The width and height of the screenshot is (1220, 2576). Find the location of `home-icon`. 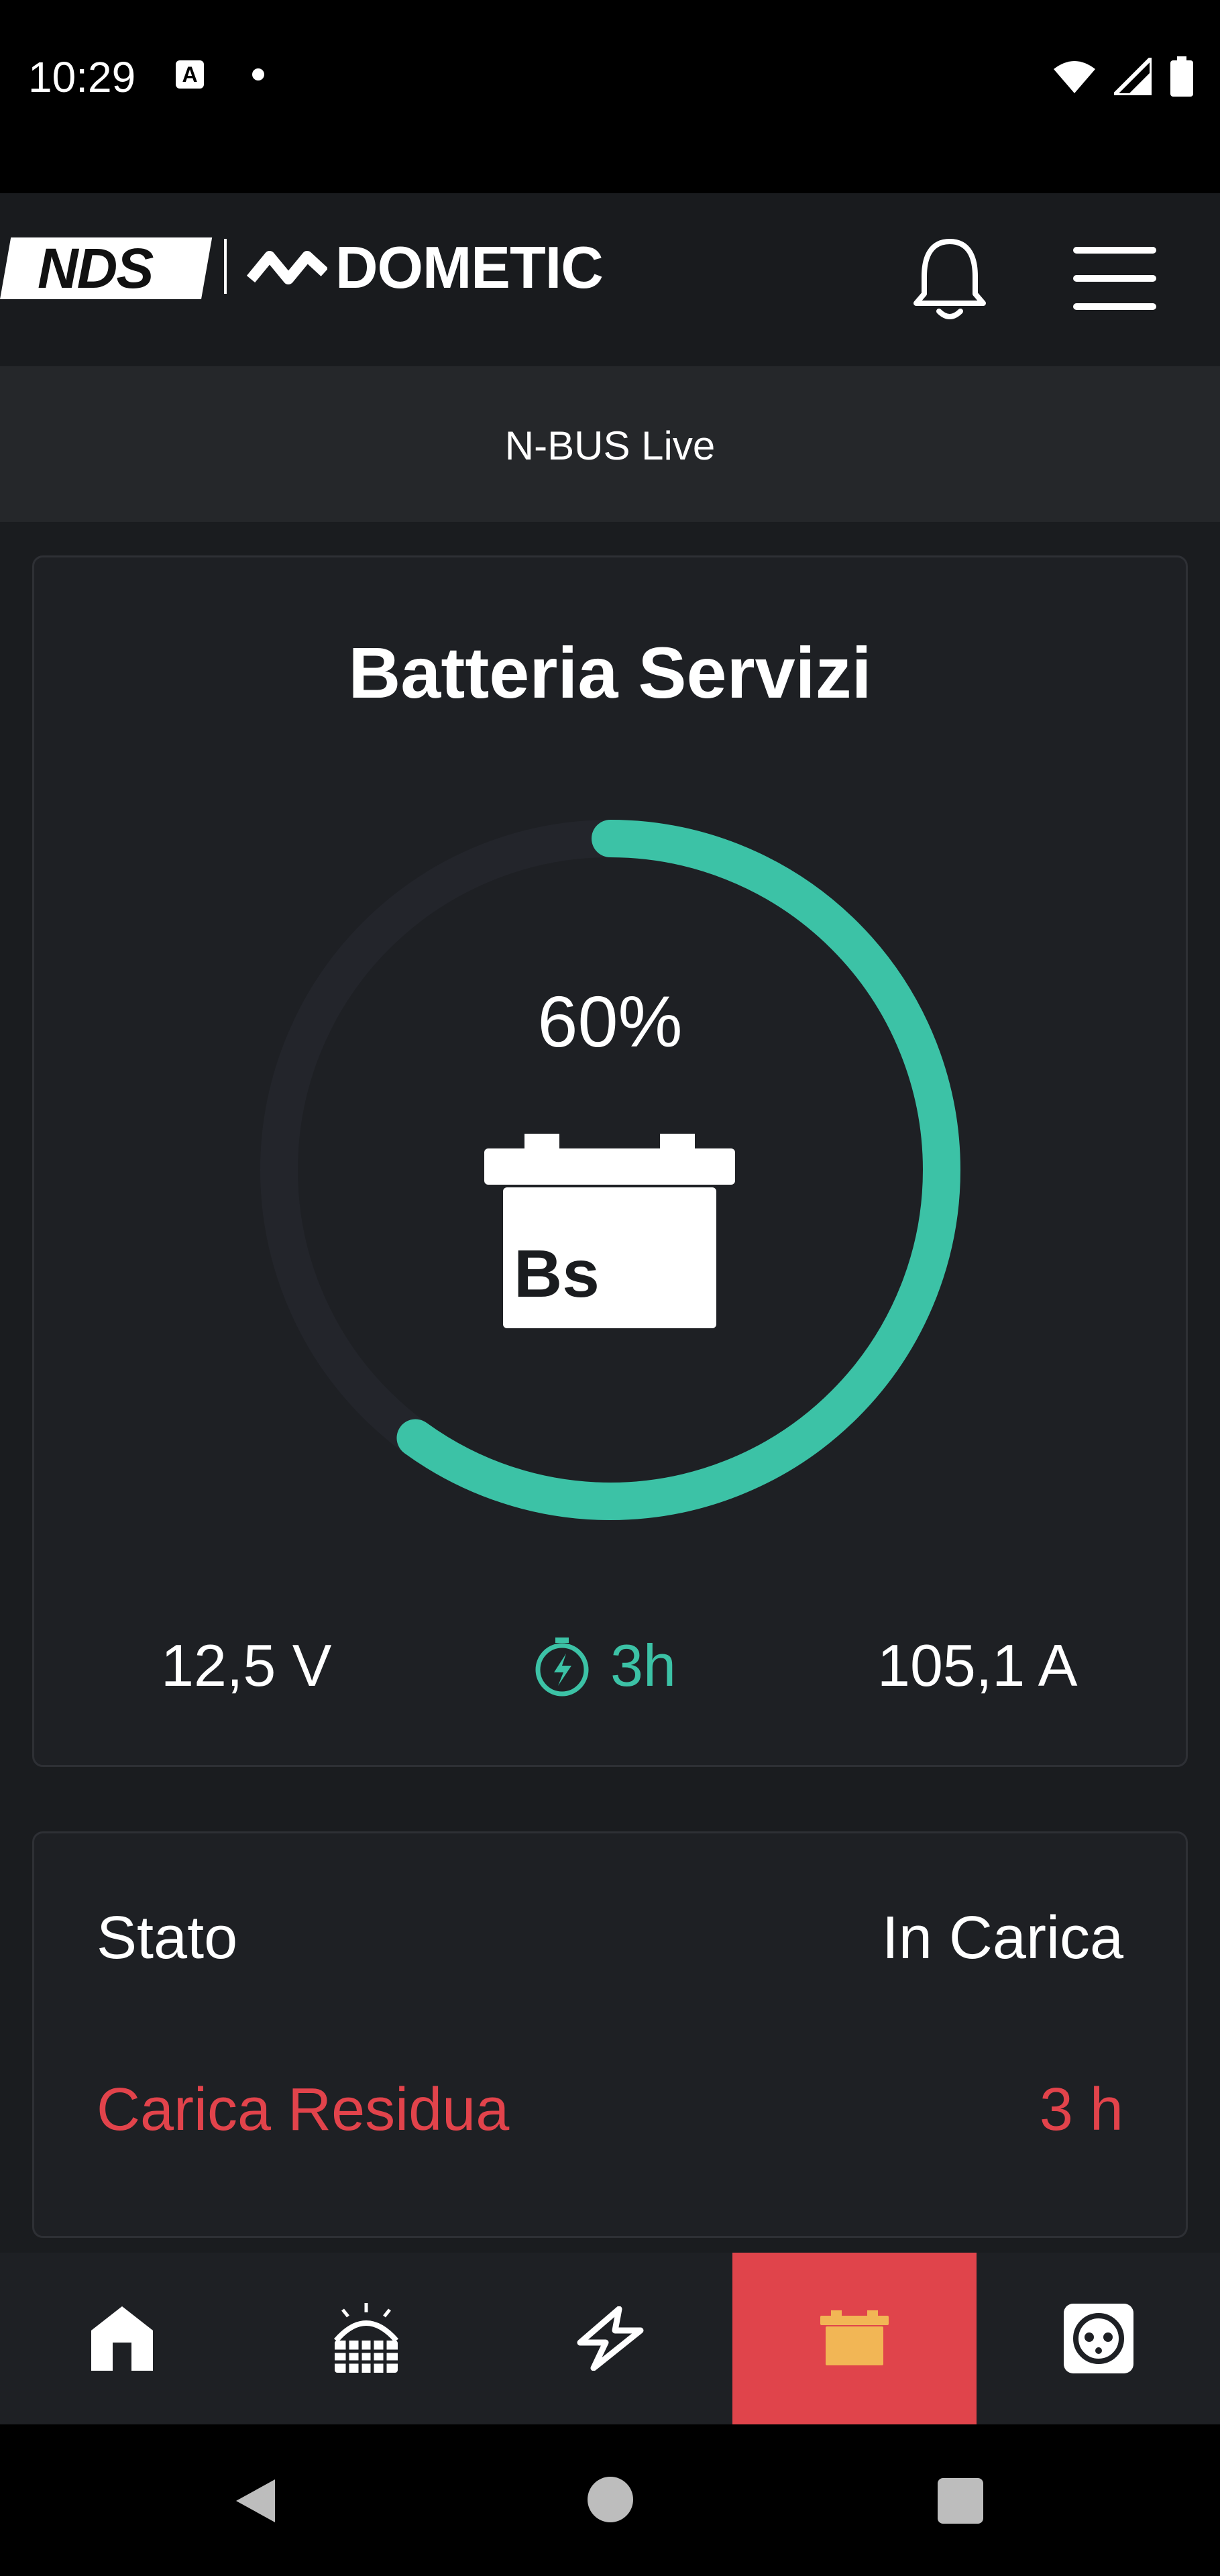

home-icon is located at coordinates (122, 2338).